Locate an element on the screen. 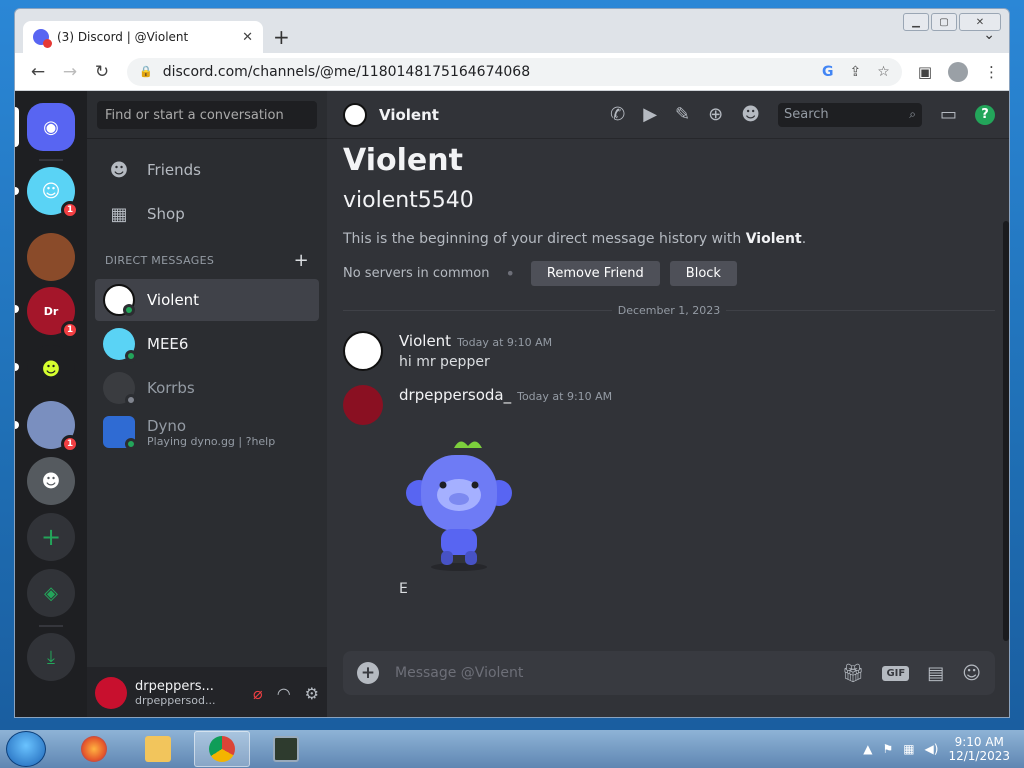 This screenshot has height=768, width=1024. chrome-taskbar-button is located at coordinates (222, 749).